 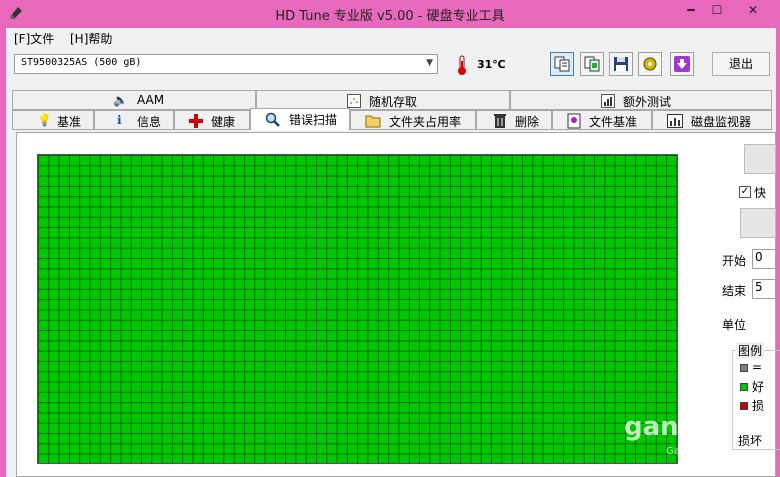 What do you see at coordinates (462, 65) in the screenshot?
I see `thermometer-icon` at bounding box center [462, 65].